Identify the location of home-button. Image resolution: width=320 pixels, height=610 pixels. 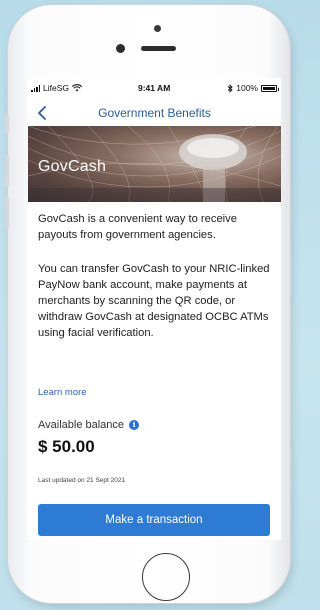
(166, 577).